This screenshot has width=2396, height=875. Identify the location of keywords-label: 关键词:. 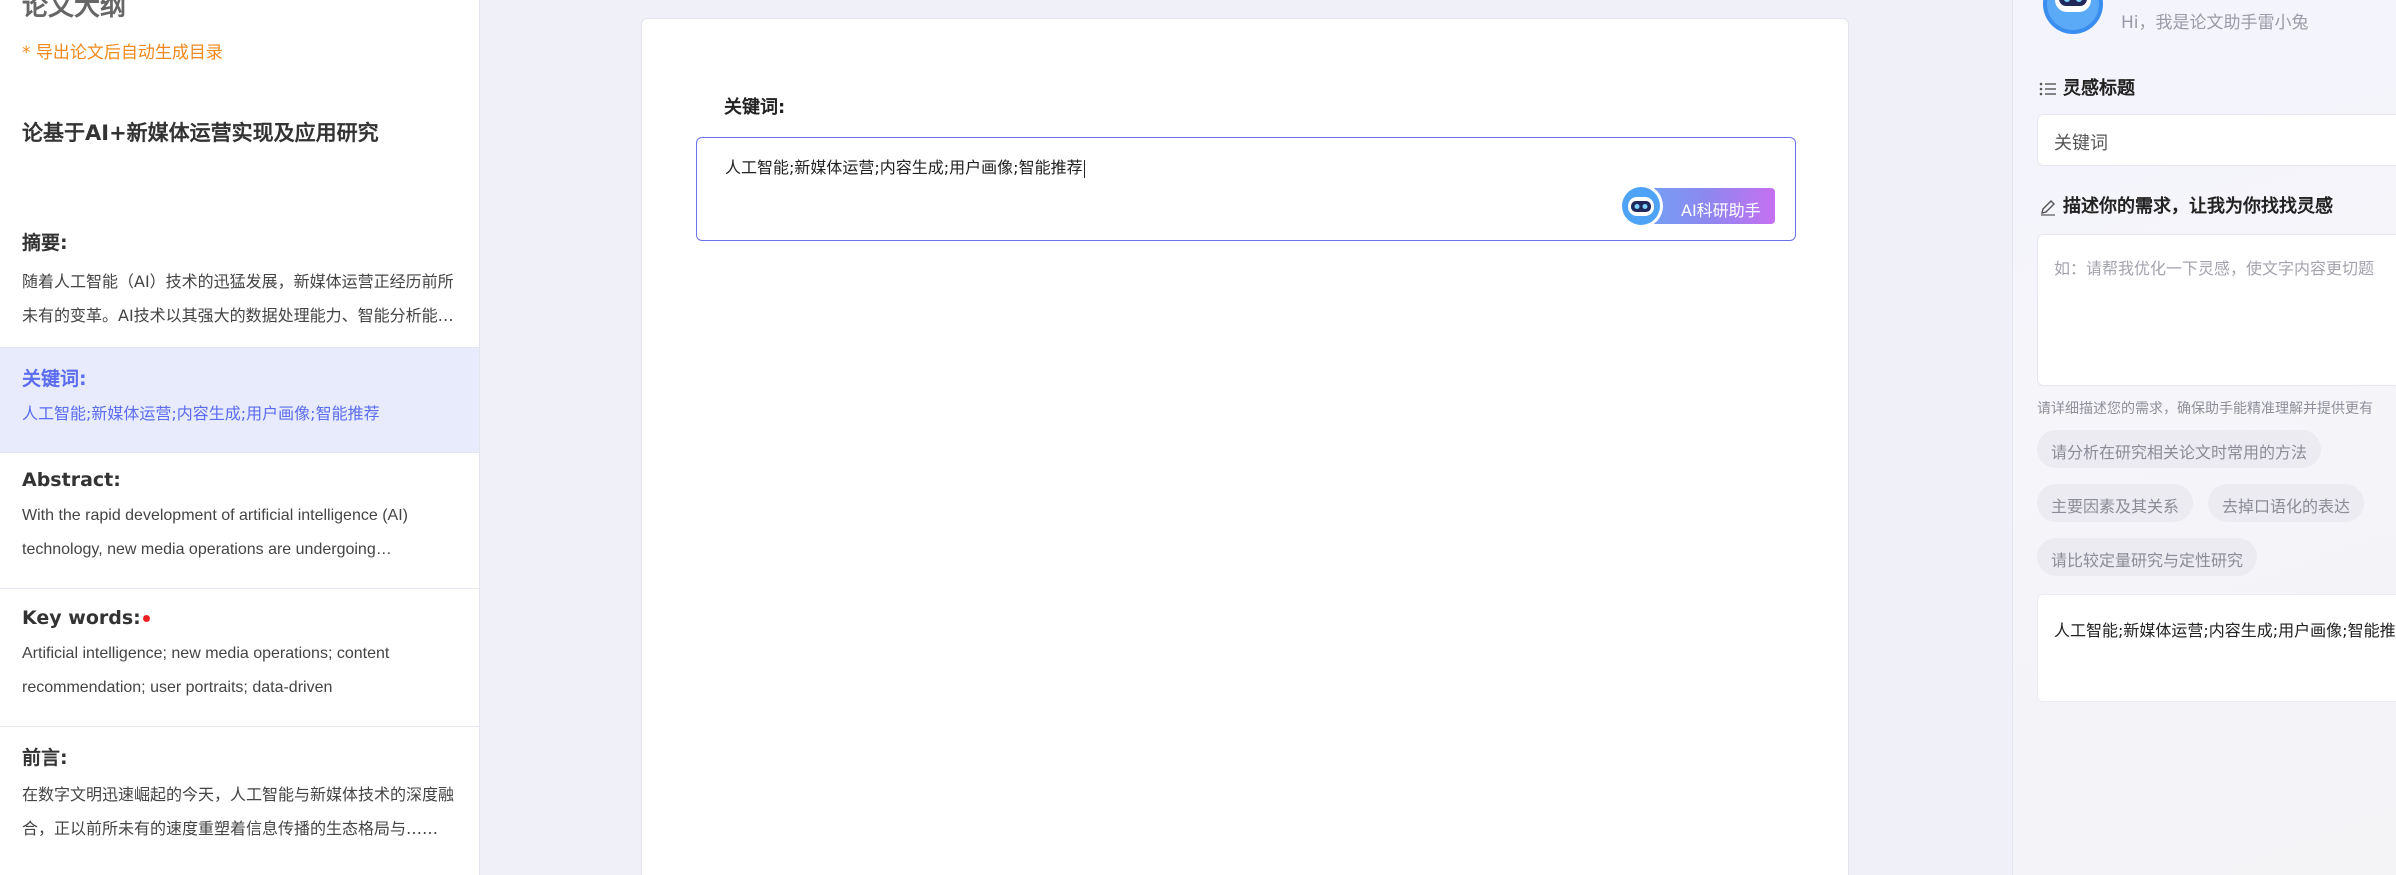
(755, 107).